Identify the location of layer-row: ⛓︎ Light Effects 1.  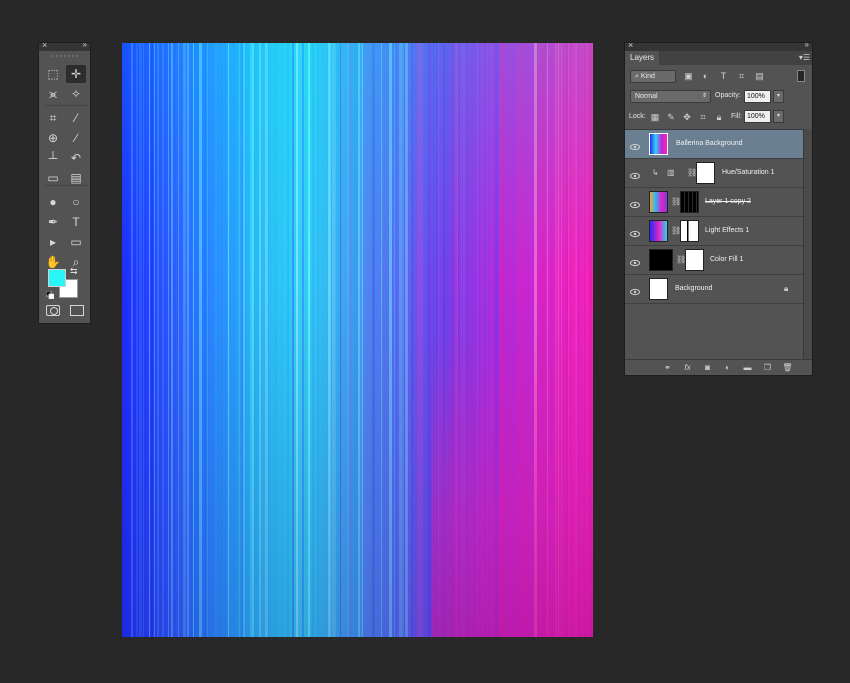
(715, 231).